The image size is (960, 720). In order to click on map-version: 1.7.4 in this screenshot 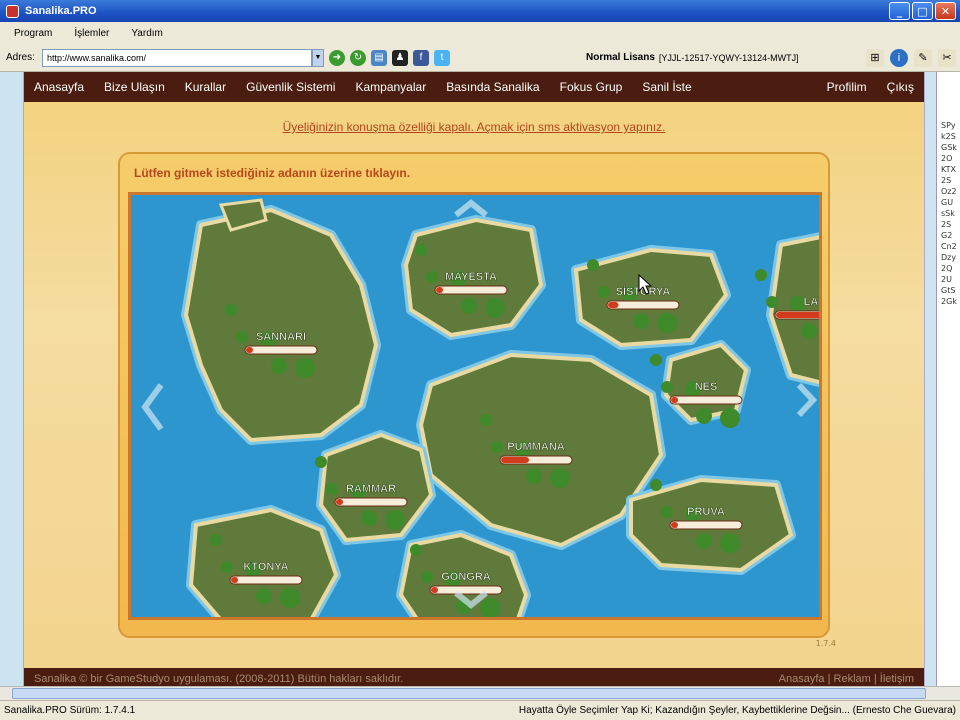, I will do `click(825, 643)`.